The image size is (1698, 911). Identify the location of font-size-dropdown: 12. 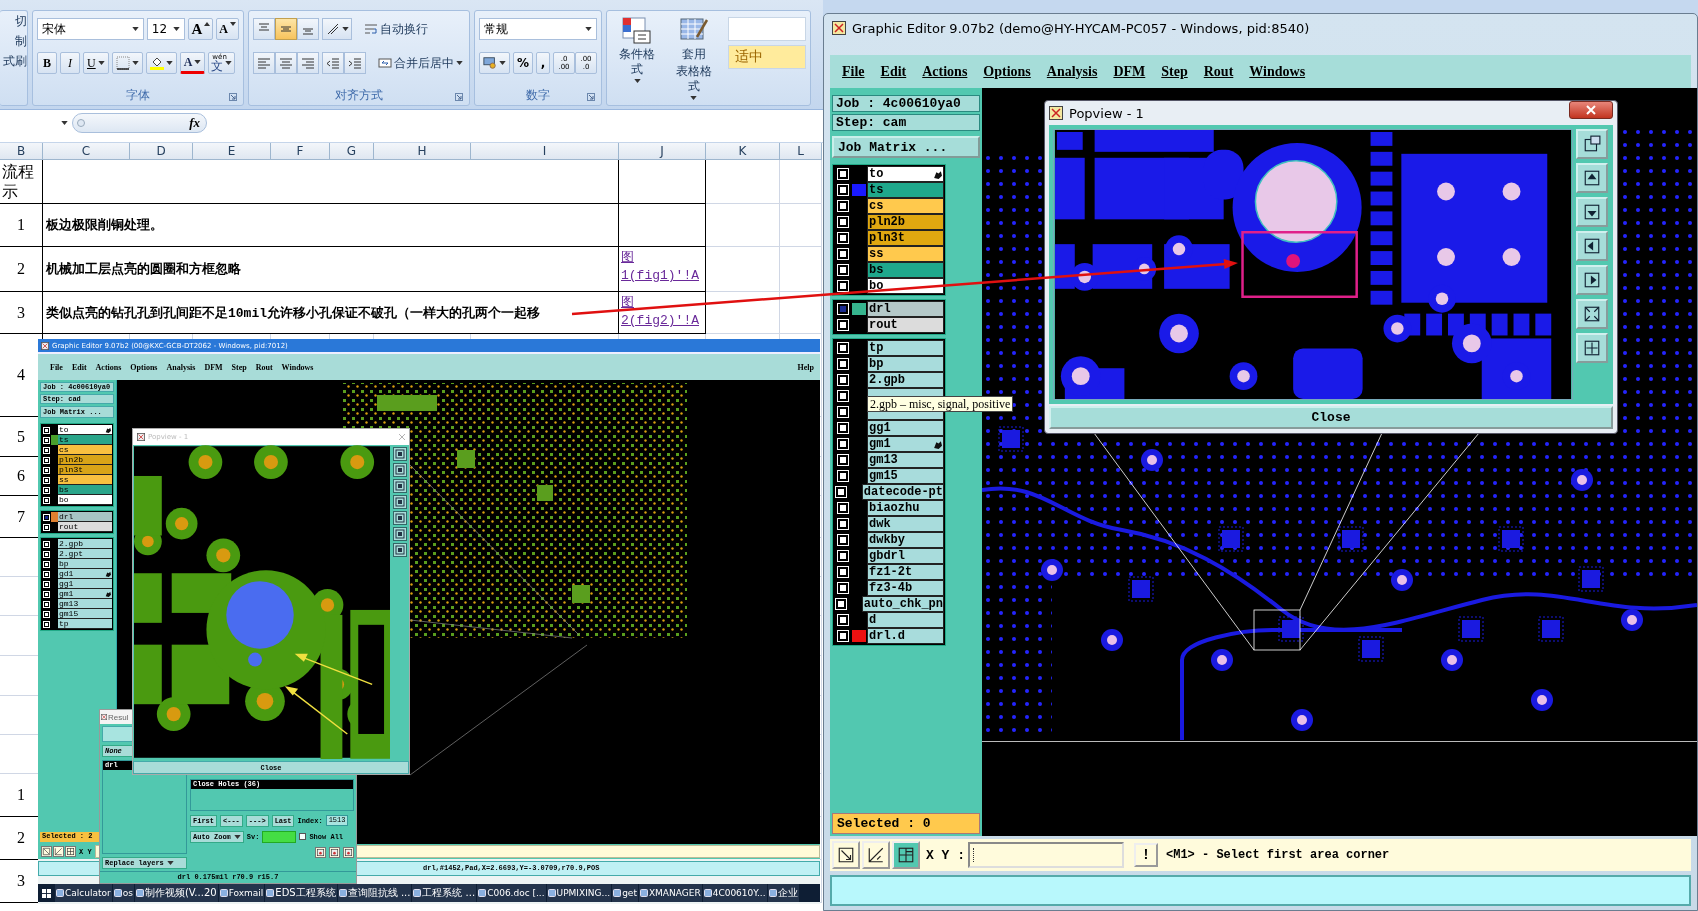
(166, 29).